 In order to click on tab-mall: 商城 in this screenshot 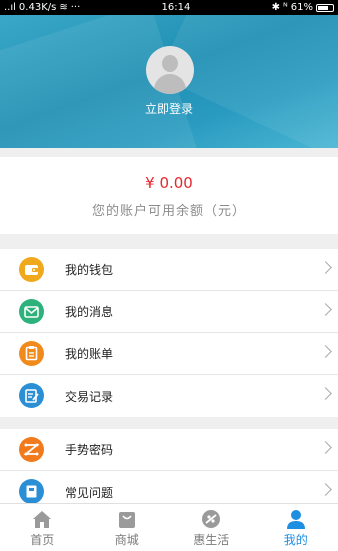, I will do `click(127, 527)`.